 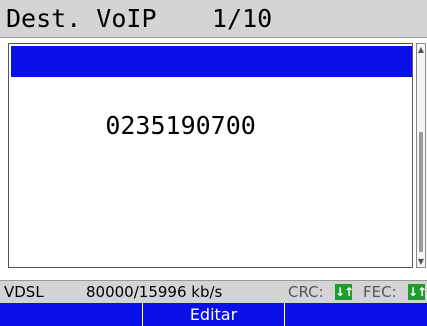 I want to click on crc-status-icon: ↓↑, so click(x=344, y=292).